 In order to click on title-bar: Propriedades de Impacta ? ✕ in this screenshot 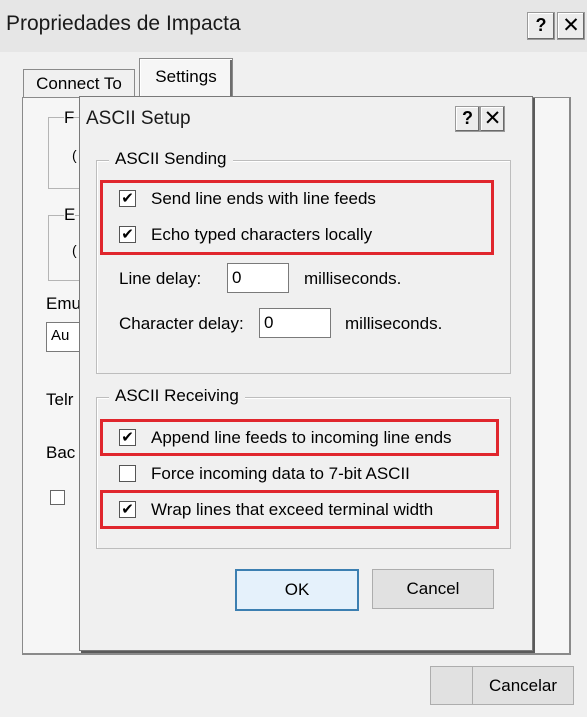, I will do `click(293, 26)`.